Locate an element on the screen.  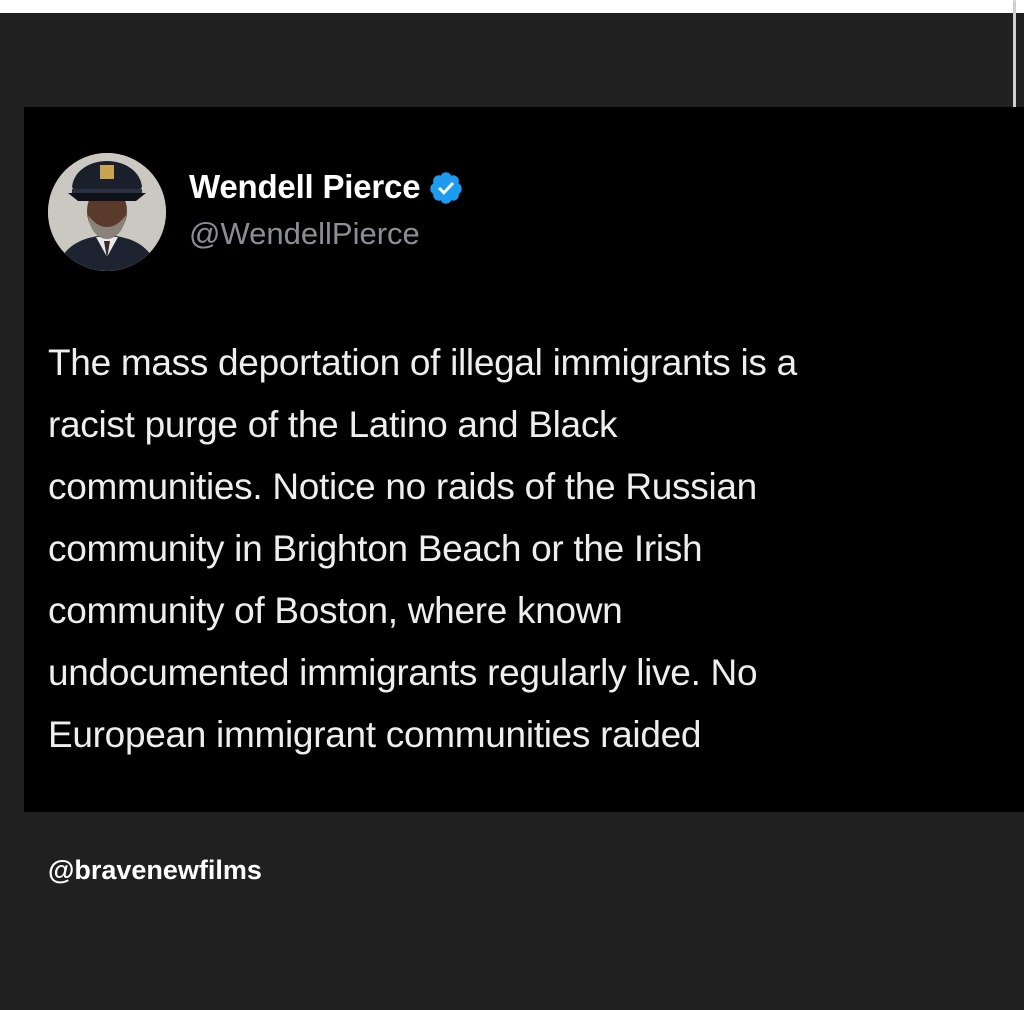
author-row: Wendell Pierce is located at coordinates (326, 187).